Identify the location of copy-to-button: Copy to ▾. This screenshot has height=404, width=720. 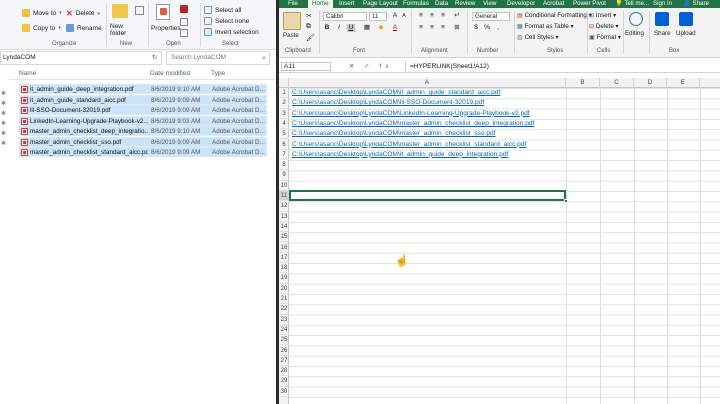
(41, 28).